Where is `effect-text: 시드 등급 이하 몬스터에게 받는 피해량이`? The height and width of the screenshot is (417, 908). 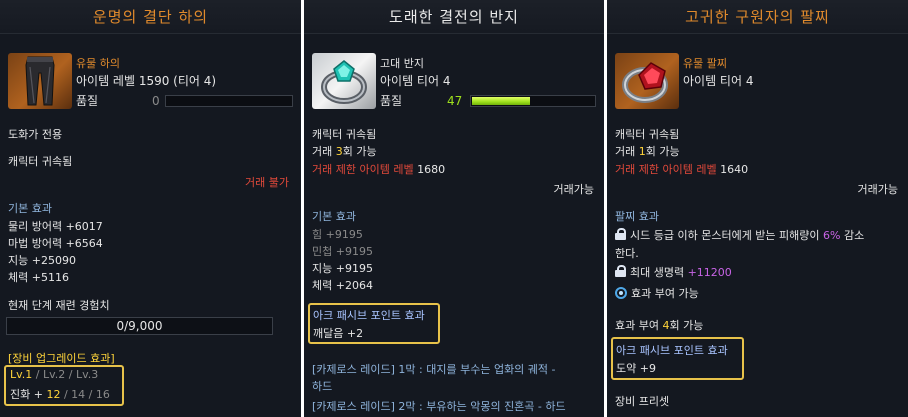 effect-text: 시드 등급 이하 몬스터에게 받는 피해량이 is located at coordinates (727, 235).